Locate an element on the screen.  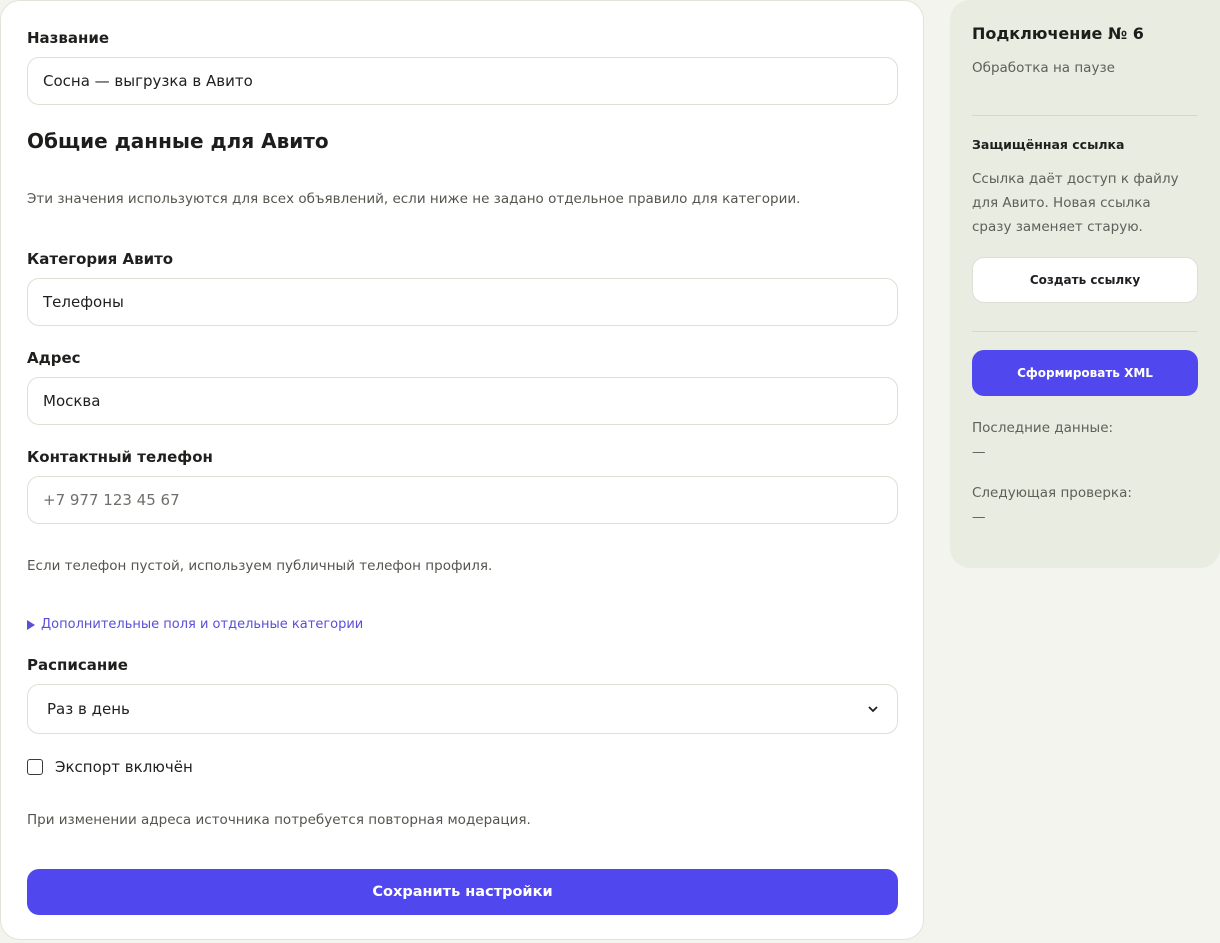
category-input is located at coordinates (462, 302).